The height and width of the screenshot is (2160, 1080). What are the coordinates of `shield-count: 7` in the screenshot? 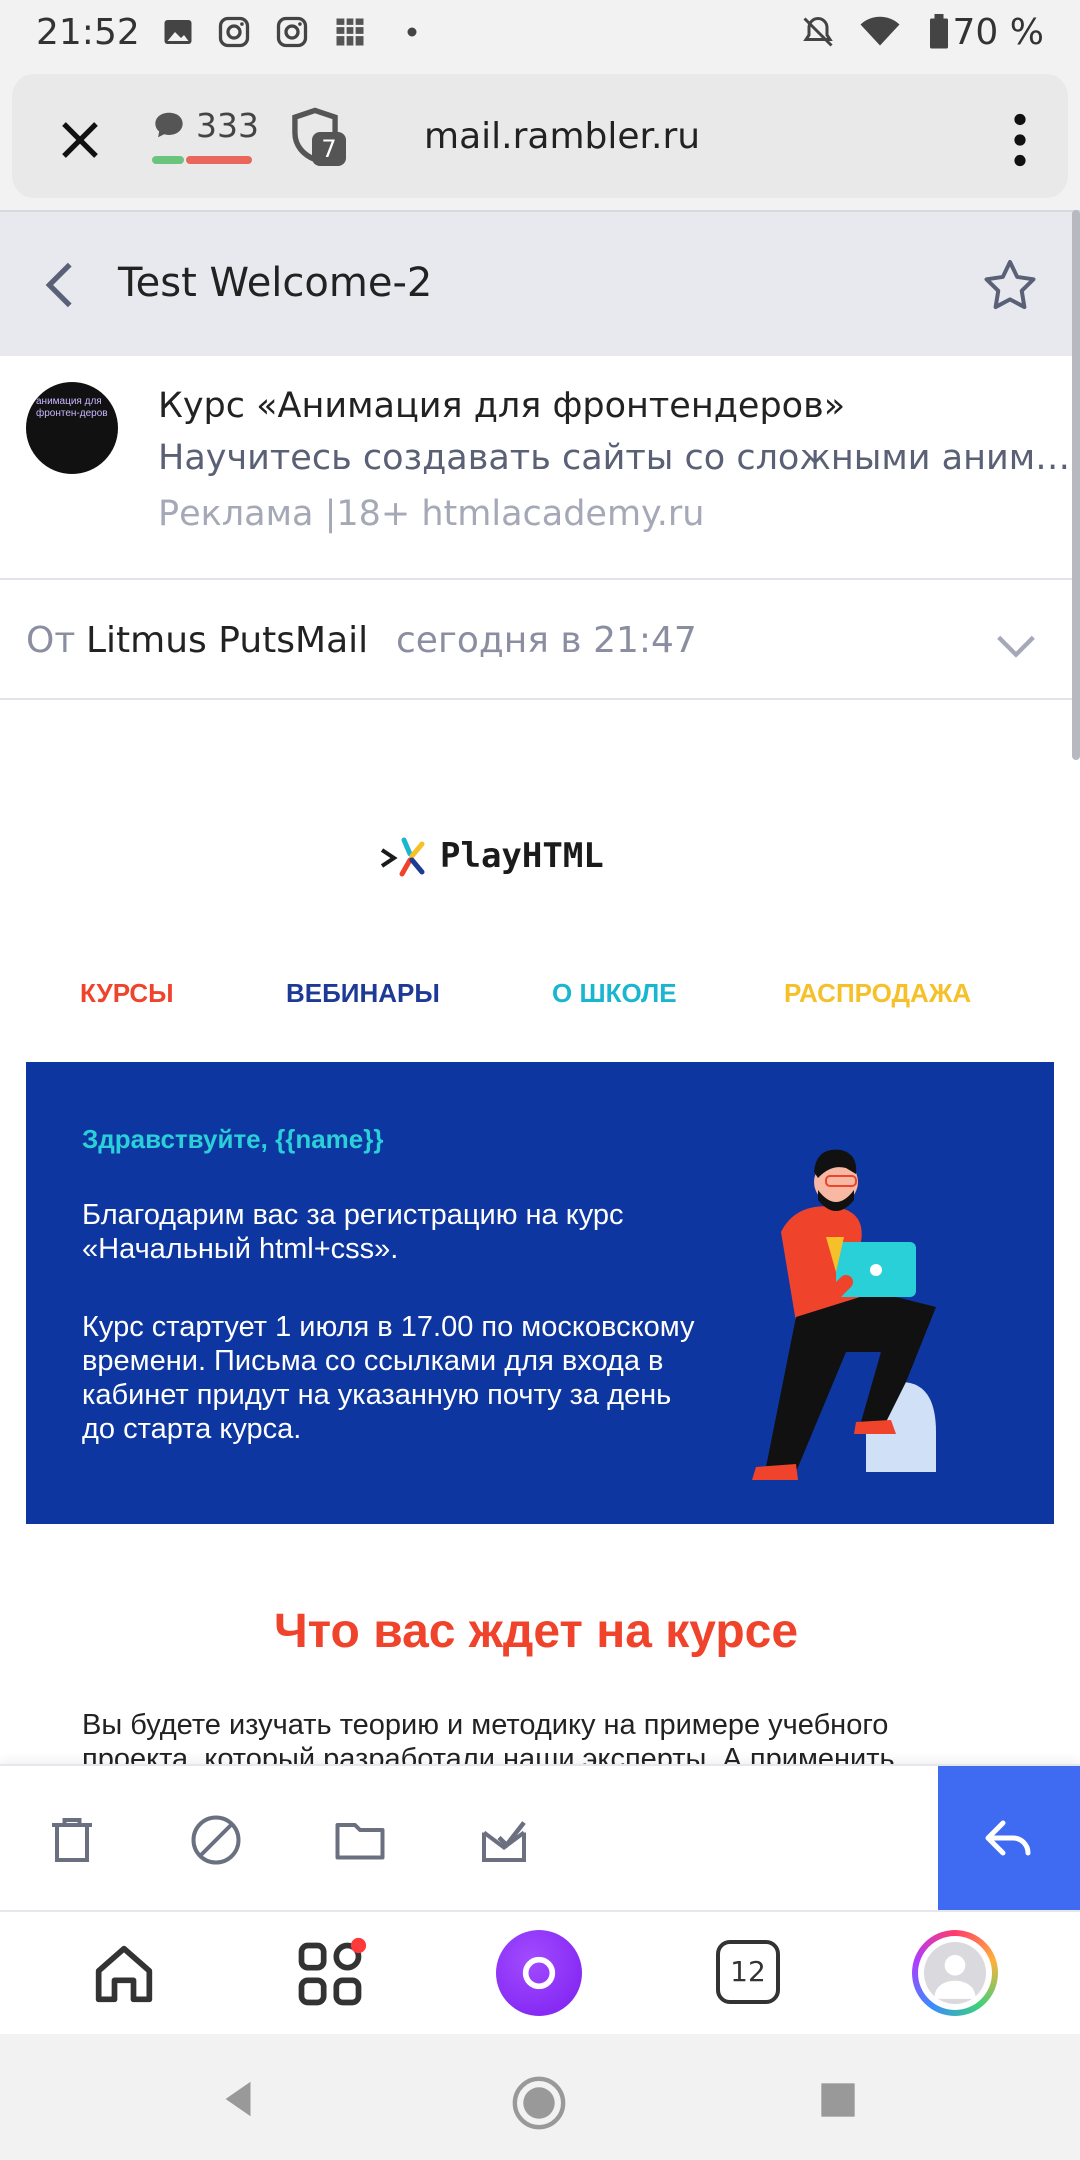 It's located at (329, 149).